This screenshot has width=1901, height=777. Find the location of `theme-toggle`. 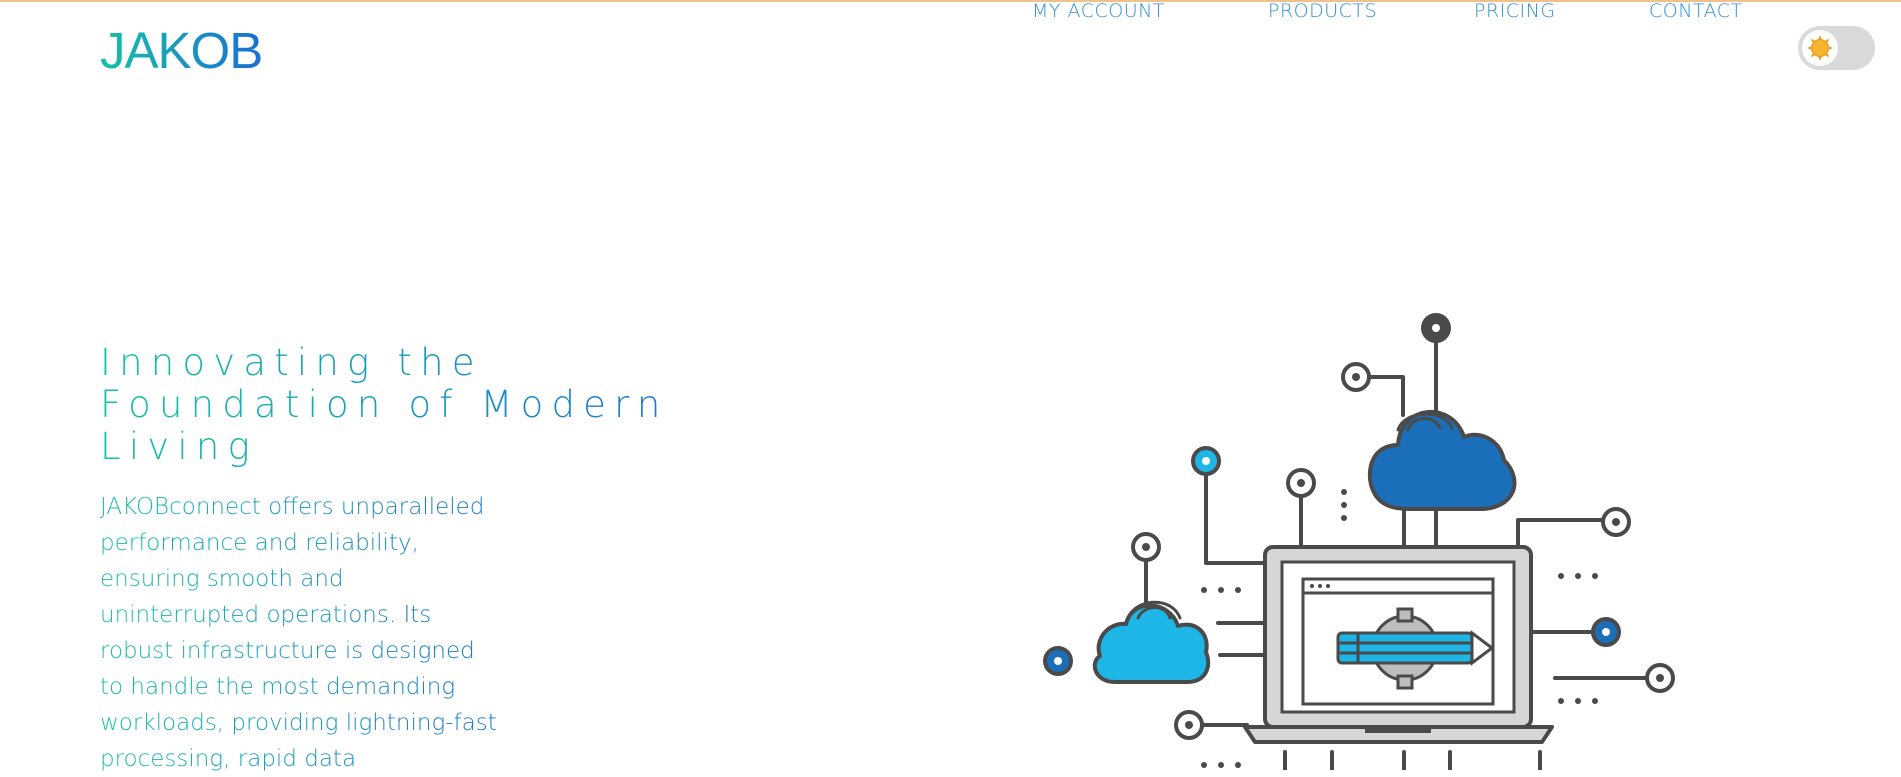

theme-toggle is located at coordinates (1836, 48).